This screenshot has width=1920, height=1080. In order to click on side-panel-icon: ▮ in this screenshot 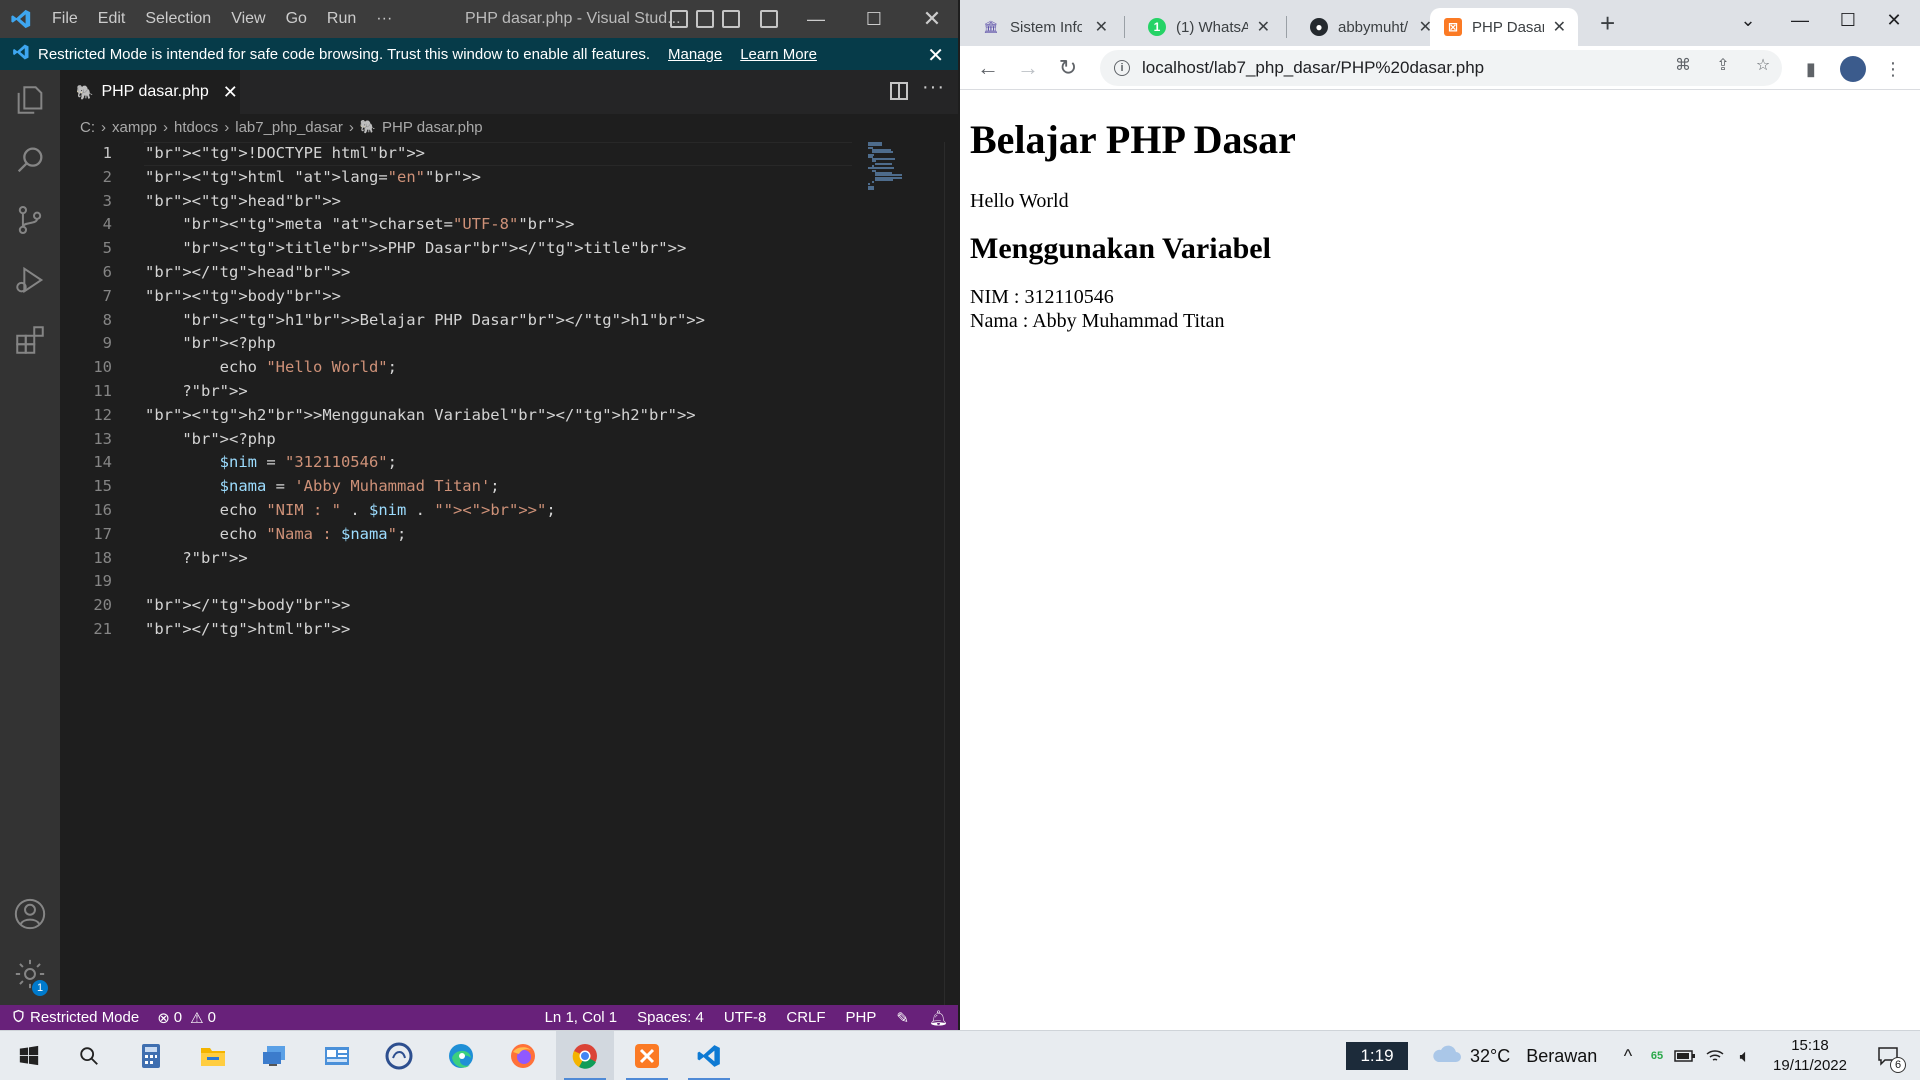, I will do `click(1811, 69)`.